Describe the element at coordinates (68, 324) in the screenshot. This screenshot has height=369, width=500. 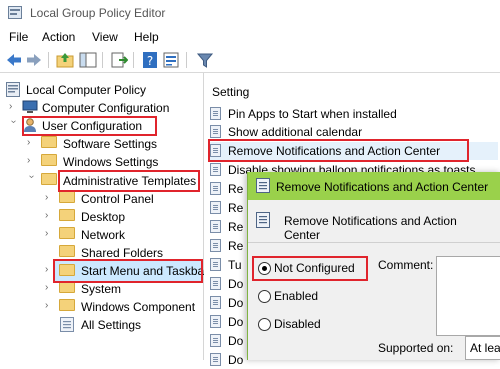
I see `settings-list-icon` at that location.